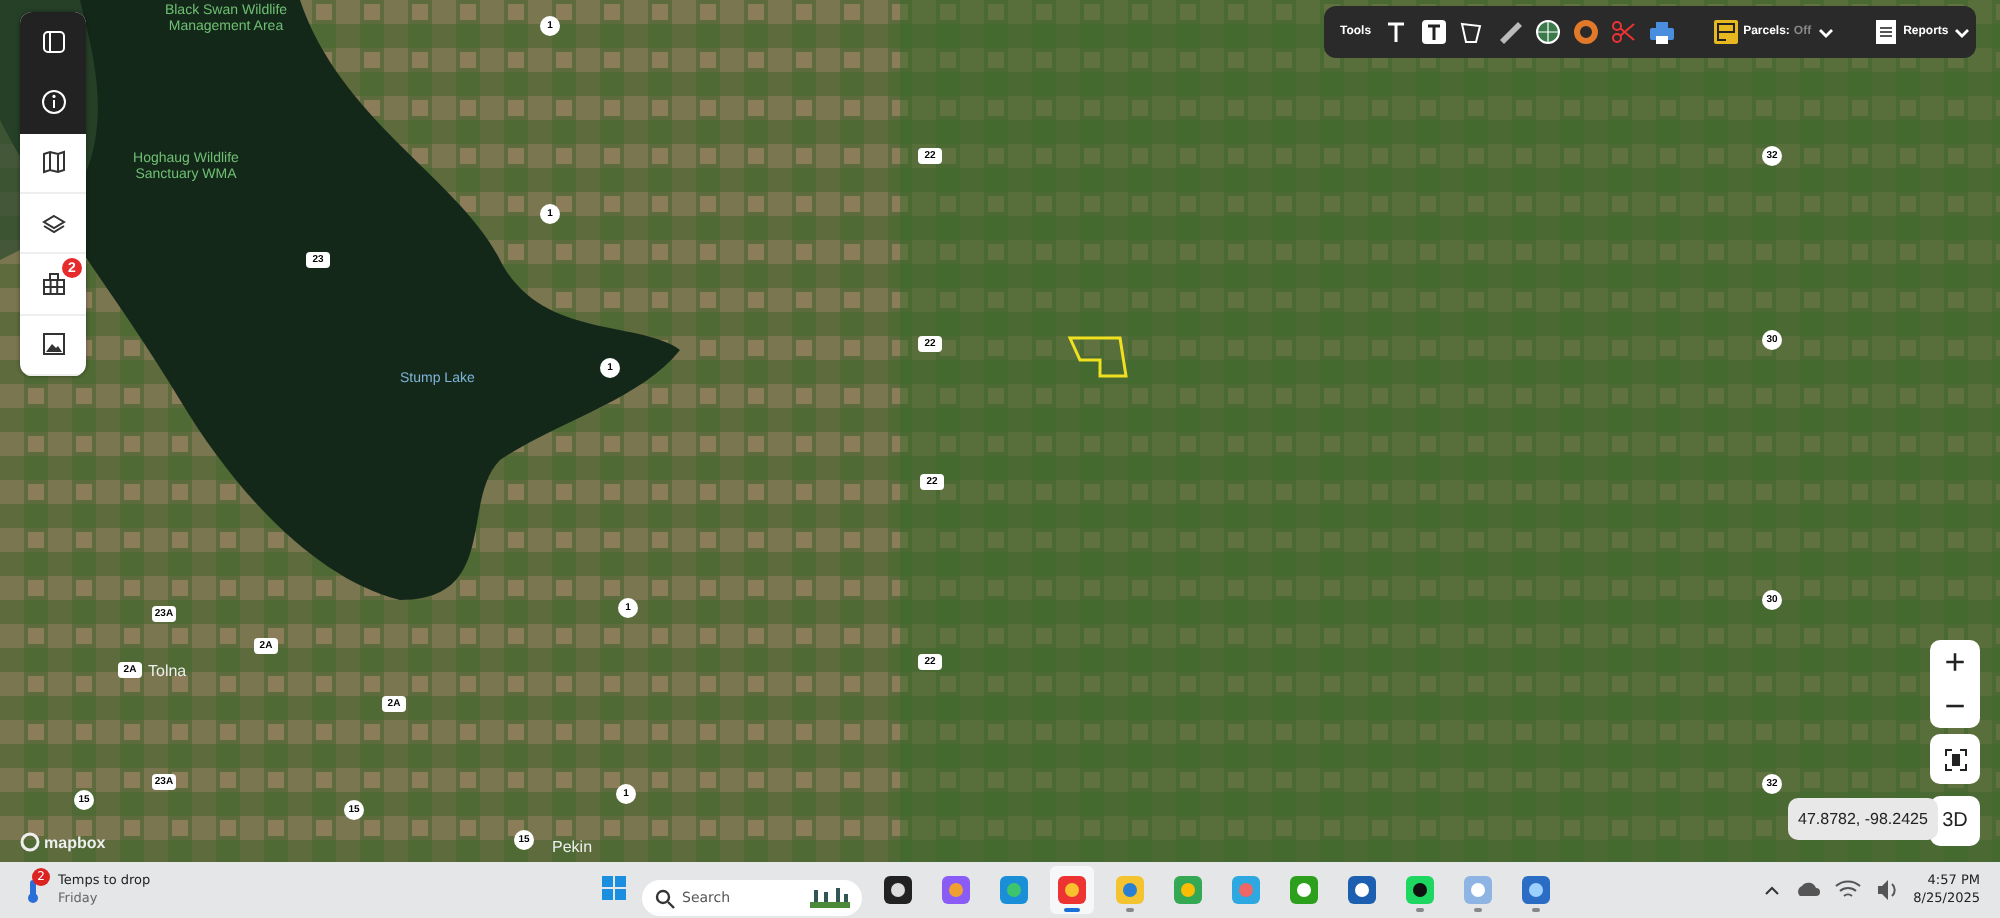 The width and height of the screenshot is (2000, 918). Describe the element at coordinates (1955, 759) in the screenshot. I see `fit-view-icon` at that location.